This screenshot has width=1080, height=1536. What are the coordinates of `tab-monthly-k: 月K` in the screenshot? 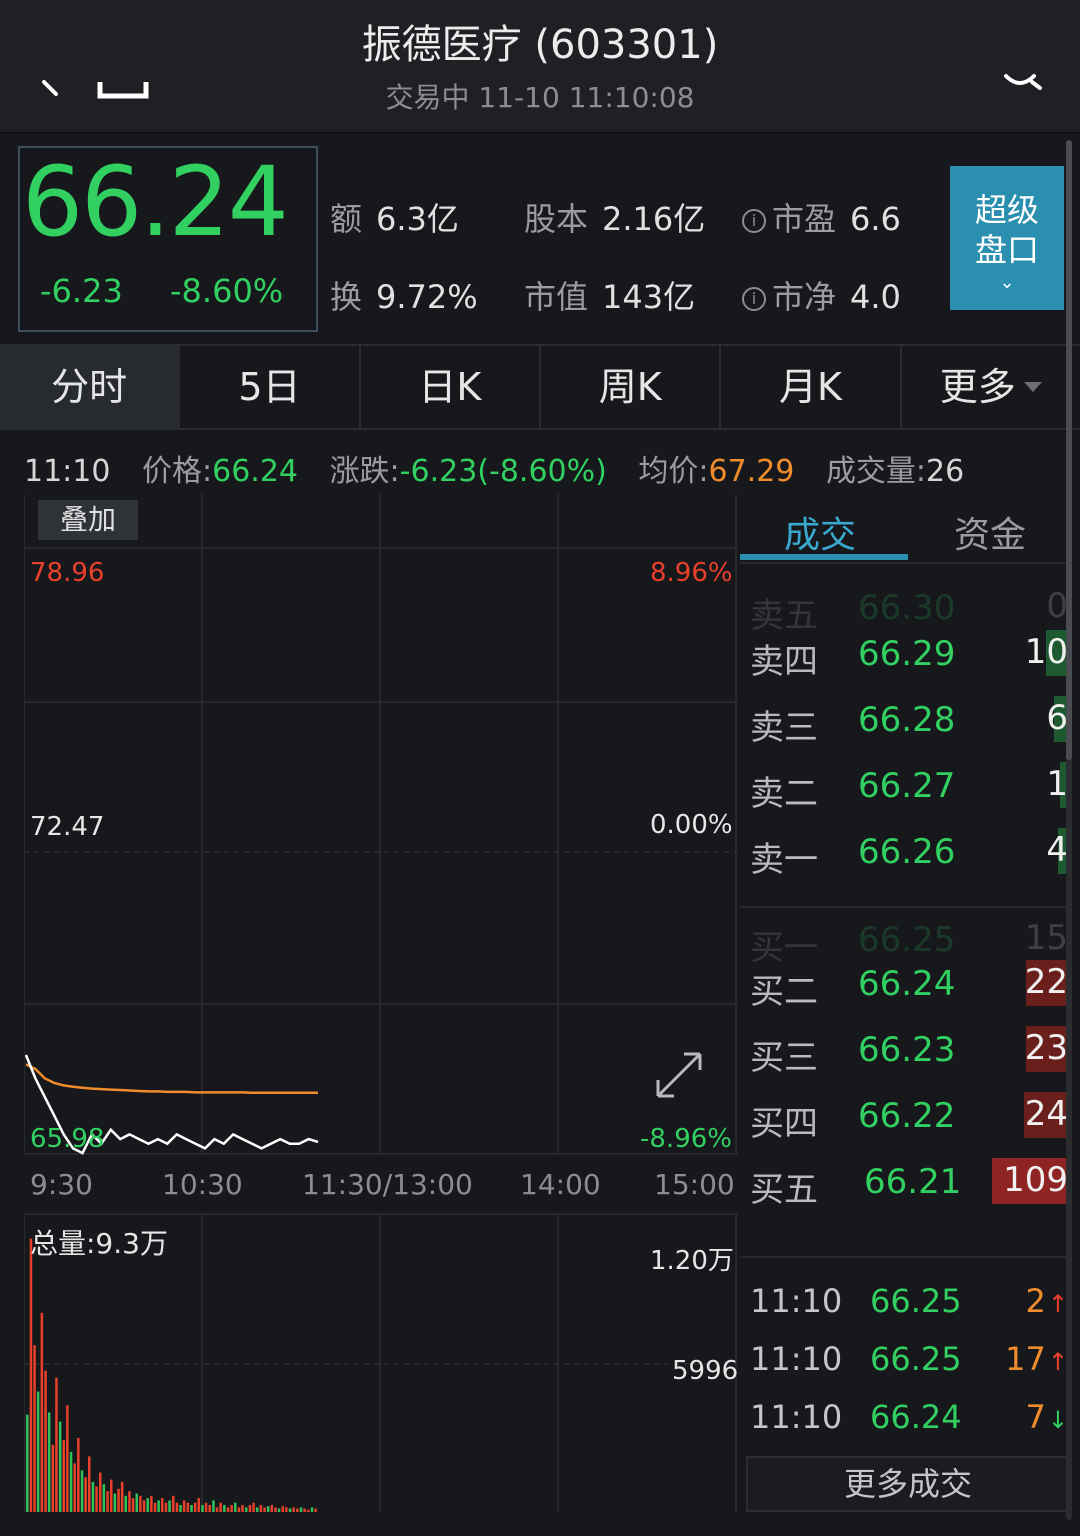 It's located at (811, 387).